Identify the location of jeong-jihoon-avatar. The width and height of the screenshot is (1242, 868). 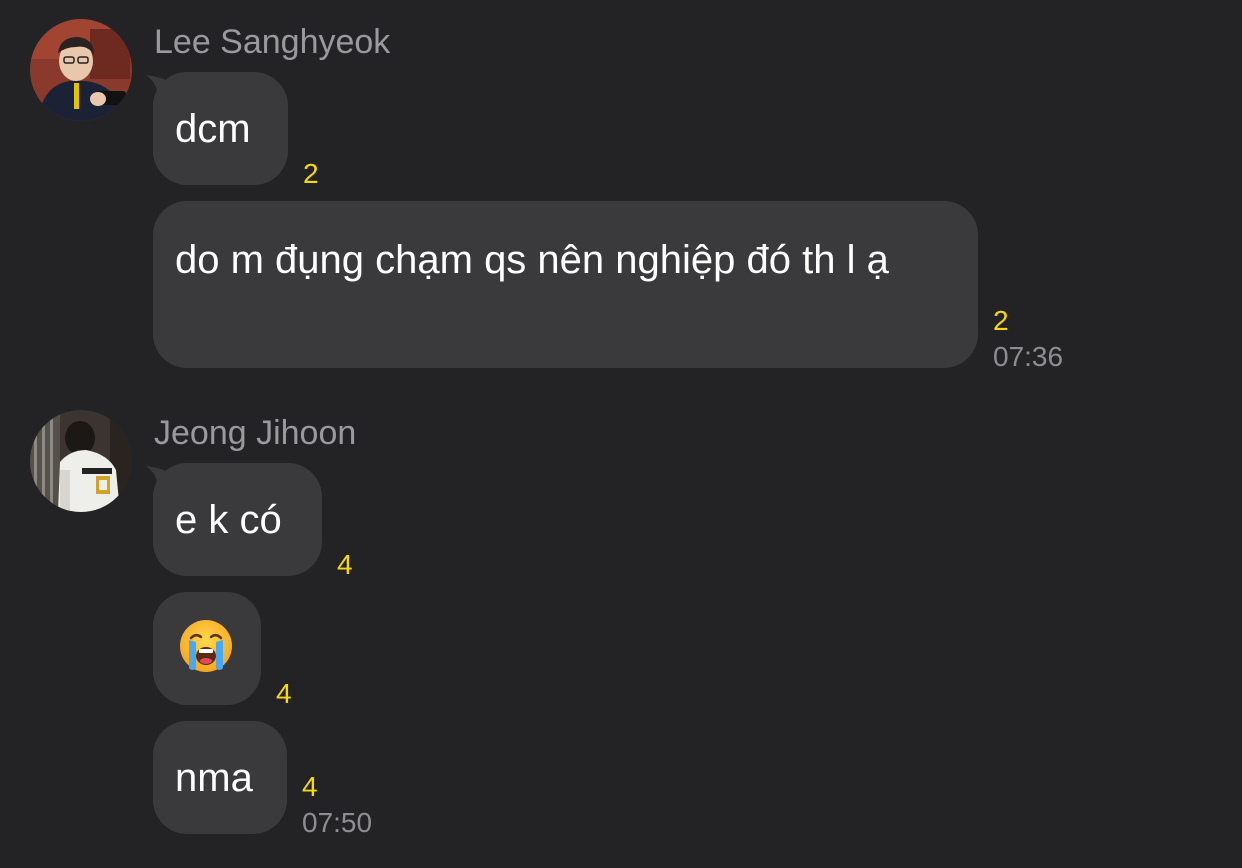
(81, 461).